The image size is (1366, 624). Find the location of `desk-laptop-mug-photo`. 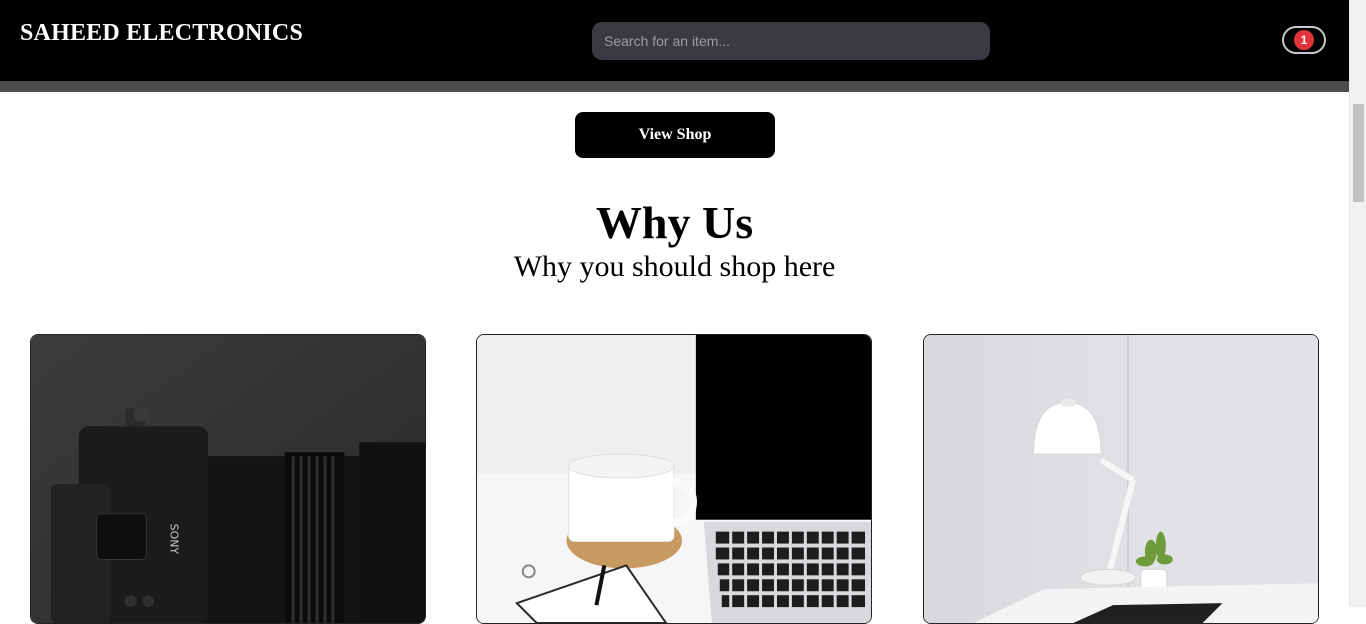

desk-laptop-mug-photo is located at coordinates (674, 479).